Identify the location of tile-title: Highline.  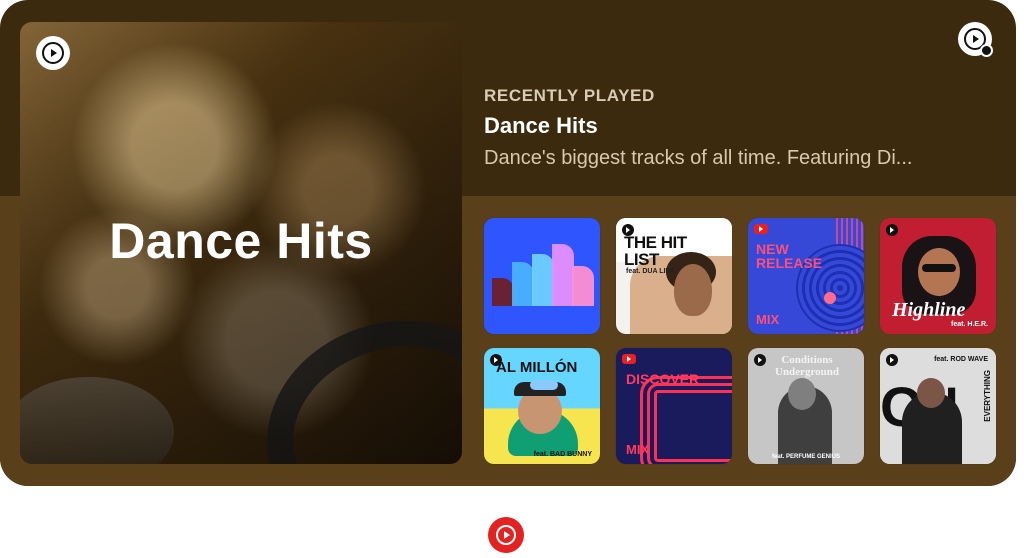
(929, 310).